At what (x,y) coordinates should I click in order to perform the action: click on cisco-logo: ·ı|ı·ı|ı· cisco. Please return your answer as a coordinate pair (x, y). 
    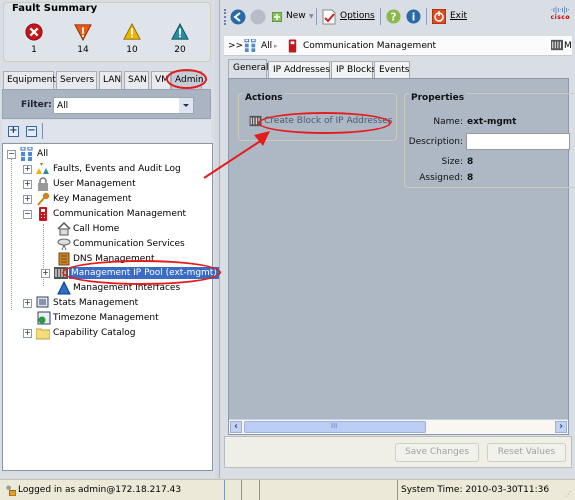
    Looking at the image, I should click on (560, 14).